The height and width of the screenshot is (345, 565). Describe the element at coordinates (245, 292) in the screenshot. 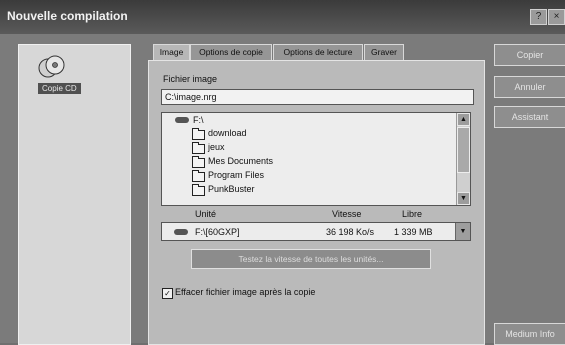

I see `delete-image-label: Effacer fichier image après la copie` at that location.